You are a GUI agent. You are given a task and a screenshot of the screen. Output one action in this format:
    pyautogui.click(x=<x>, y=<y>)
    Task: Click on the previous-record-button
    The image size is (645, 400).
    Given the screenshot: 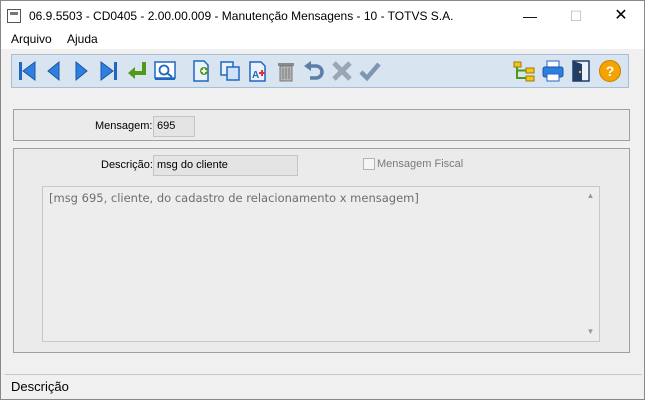 What is the action you would take?
    pyautogui.click(x=54, y=71)
    